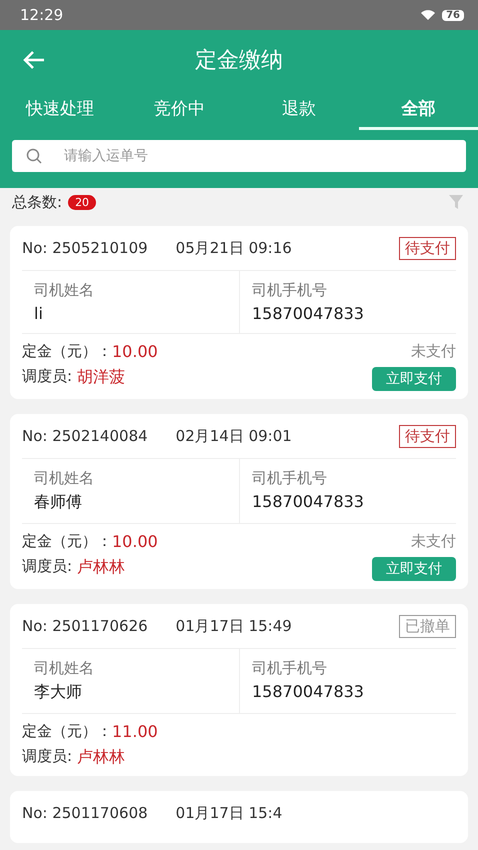 This screenshot has width=478, height=850. I want to click on page-title: 定金缴纳, so click(239, 61).